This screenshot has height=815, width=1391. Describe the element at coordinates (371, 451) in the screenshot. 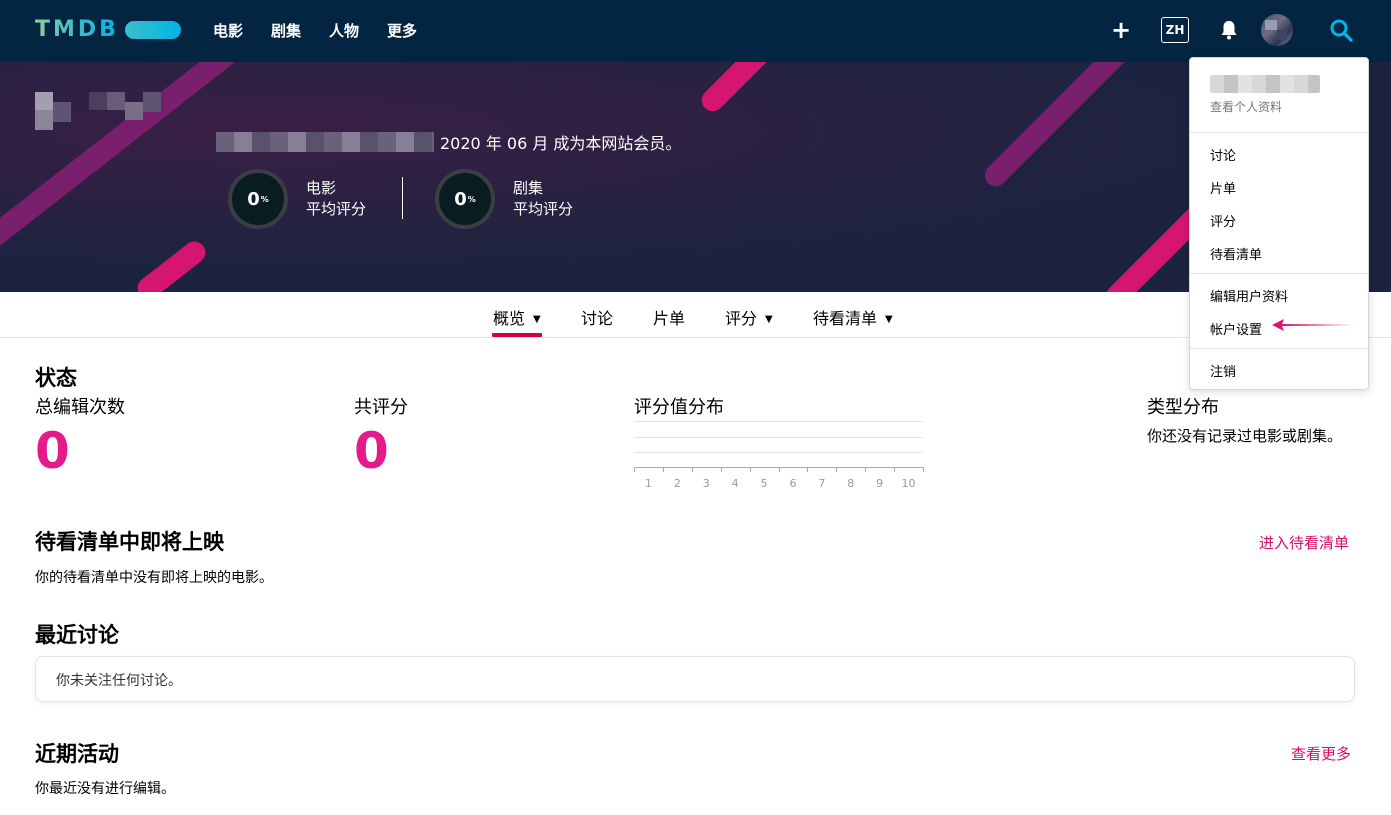

I see `total-ratings-value: 0` at that location.